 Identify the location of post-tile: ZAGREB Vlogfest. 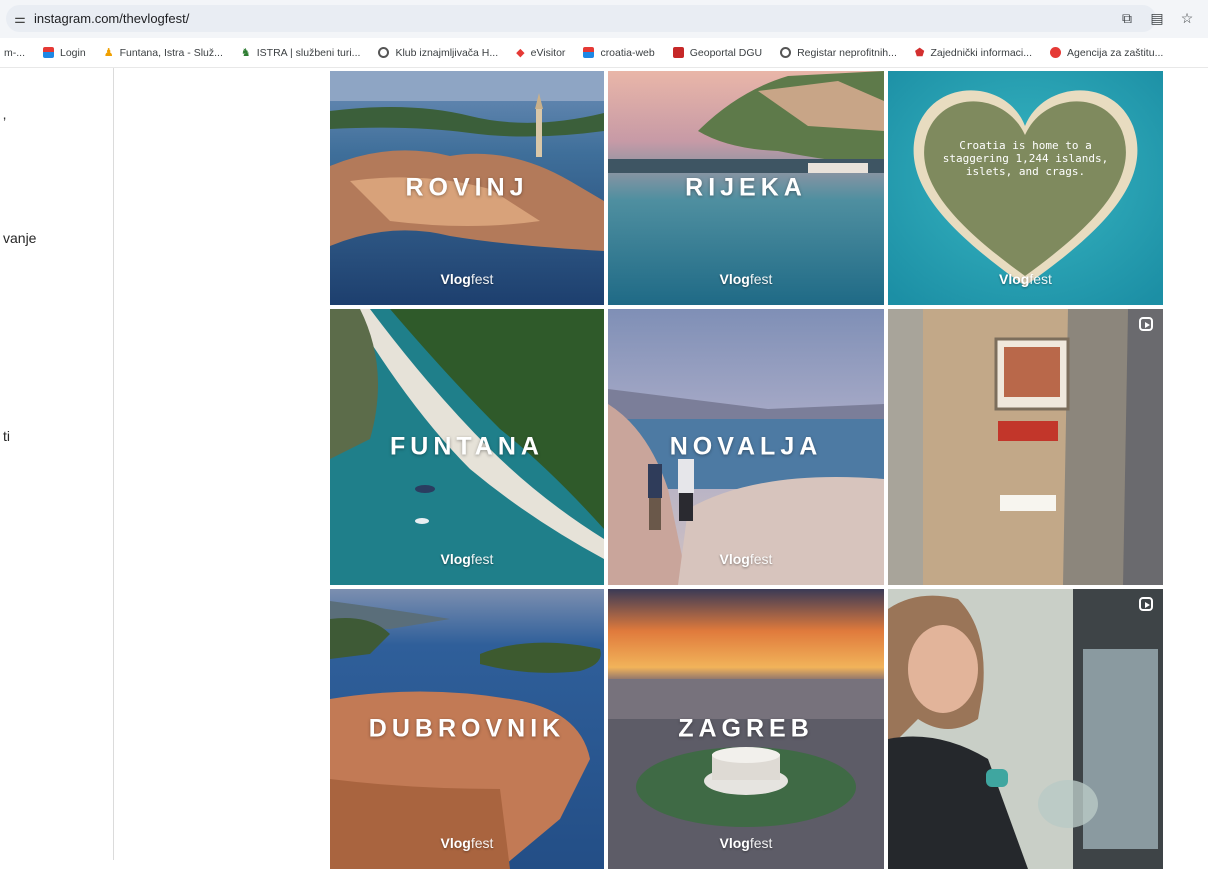
(746, 729).